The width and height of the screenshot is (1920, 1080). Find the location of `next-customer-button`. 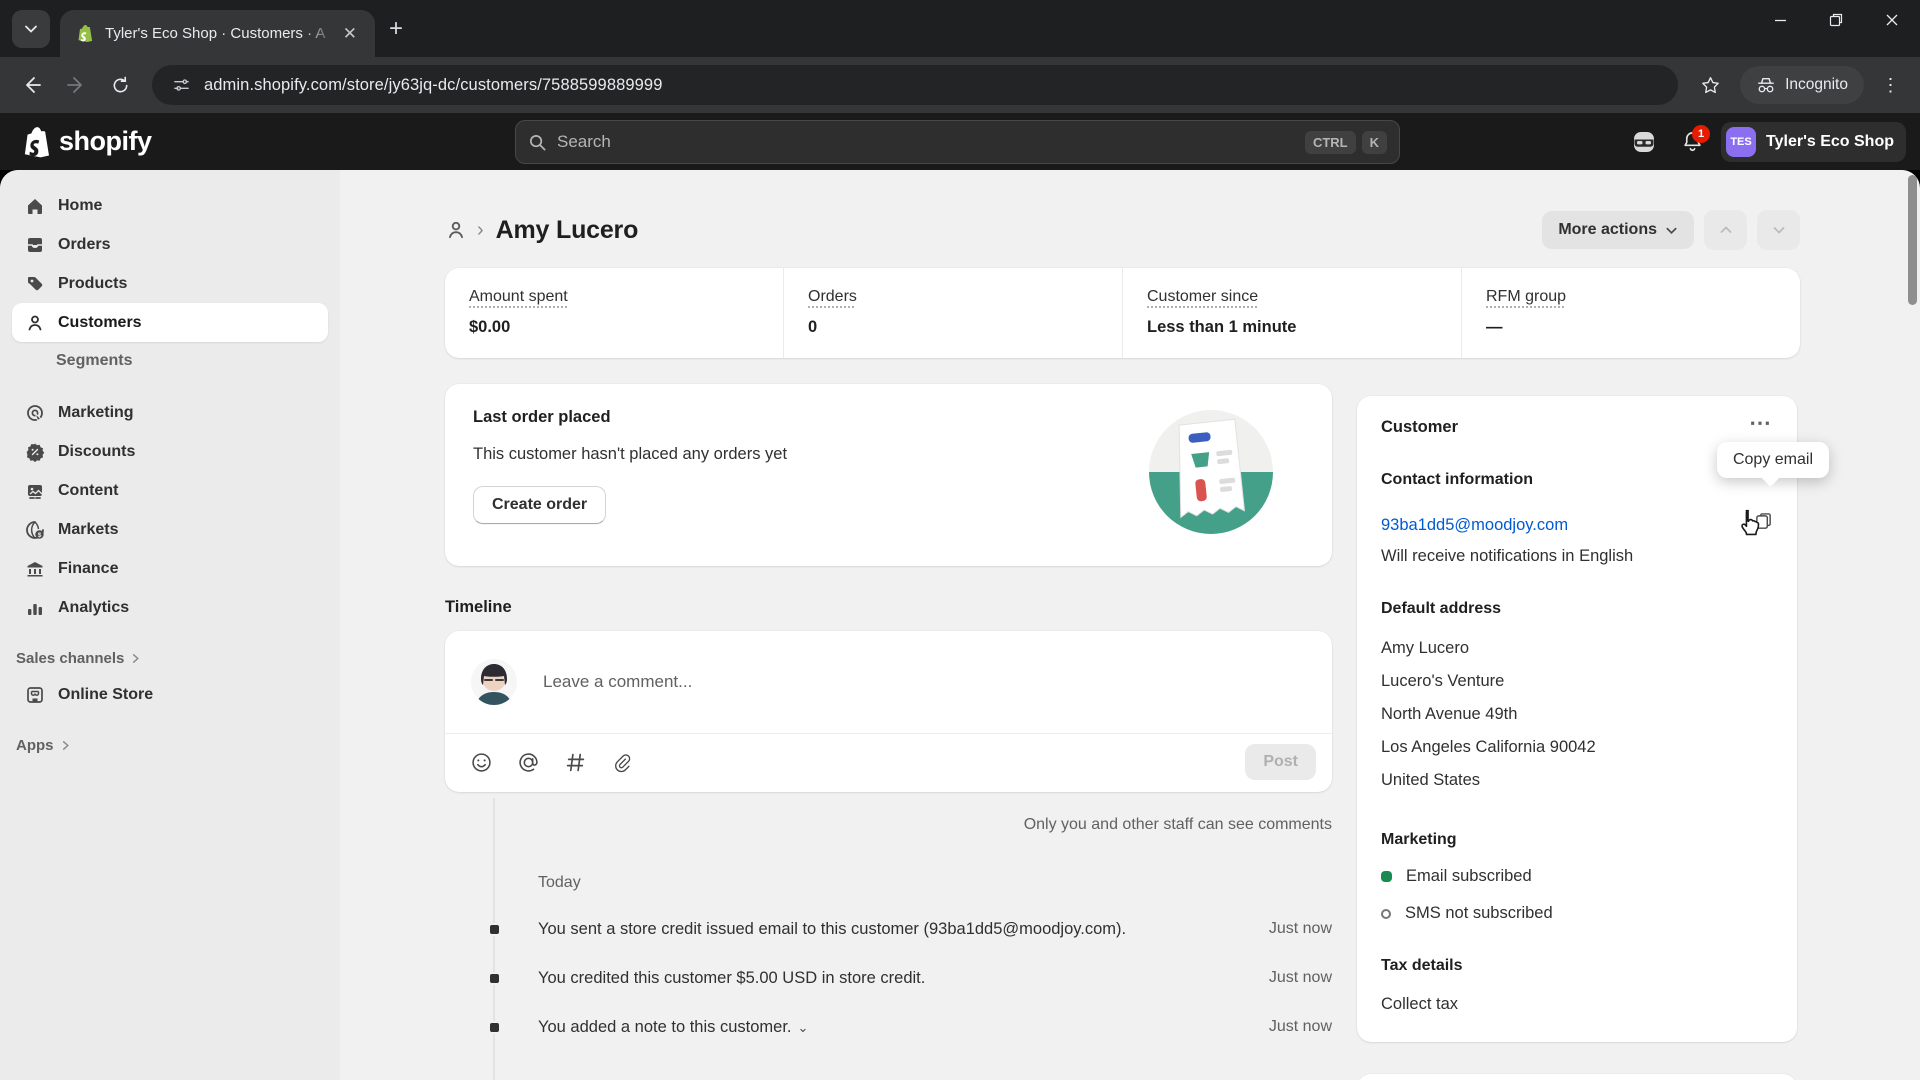

next-customer-button is located at coordinates (1778, 230).